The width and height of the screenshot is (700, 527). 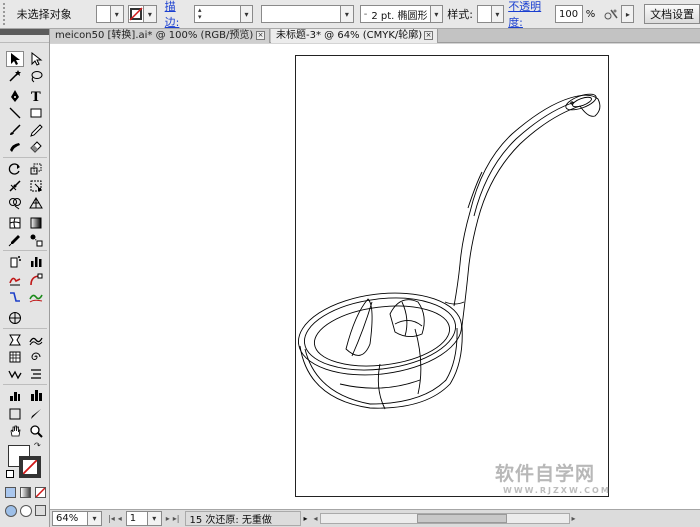 I want to click on panel-menu-button: ▸, so click(x=628, y=14).